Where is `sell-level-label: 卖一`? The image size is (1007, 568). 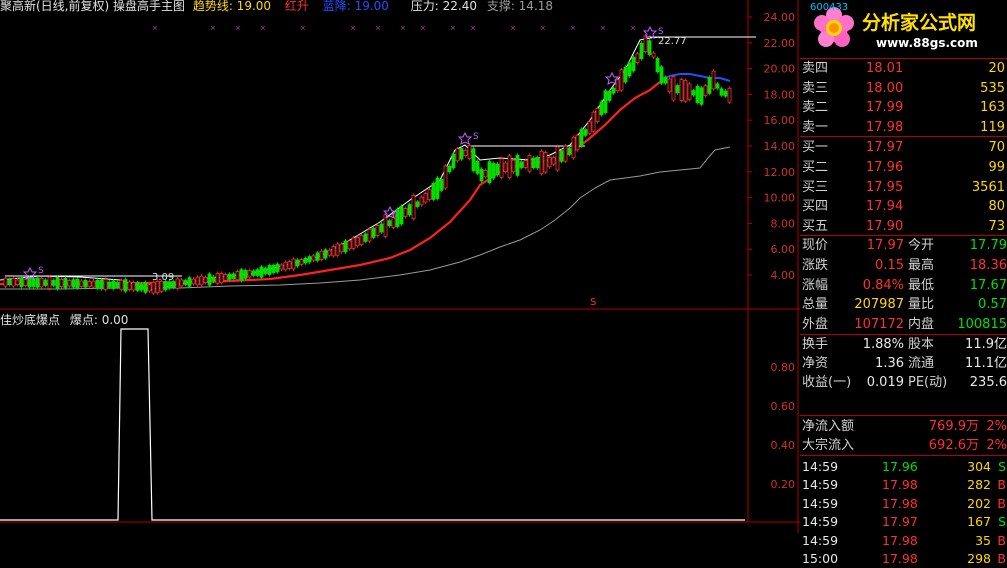 sell-level-label: 卖一 is located at coordinates (815, 127).